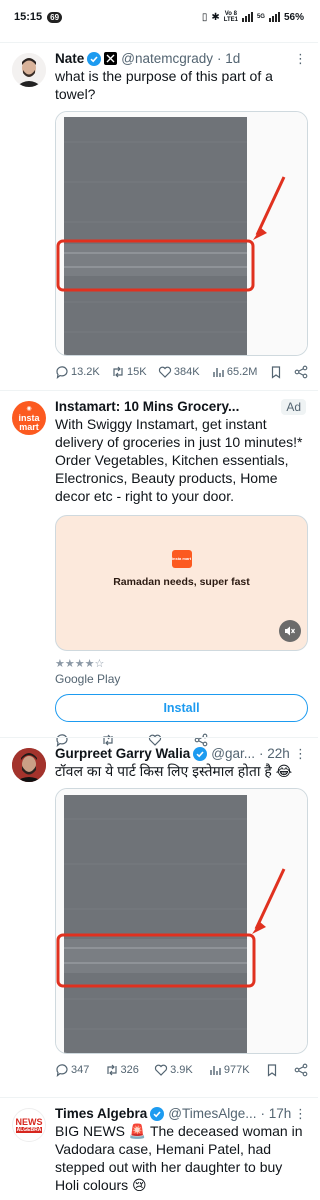 The height and width of the screenshot is (1200, 320). I want to click on views-button: 65.2M, so click(234, 372).